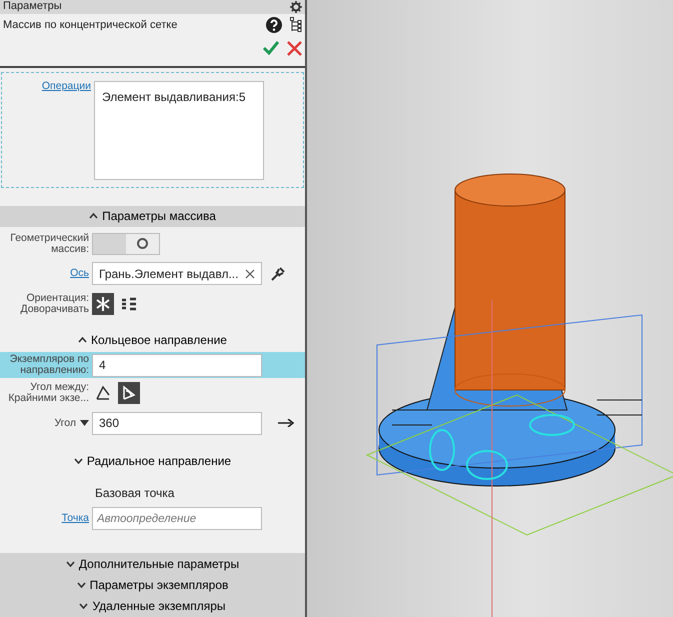  What do you see at coordinates (152, 339) in the screenshot?
I see `section-header: Кольцевое направление` at bounding box center [152, 339].